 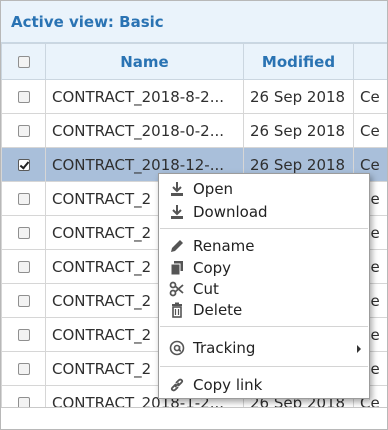 What do you see at coordinates (144, 61) in the screenshot?
I see `column-header-name: Name` at bounding box center [144, 61].